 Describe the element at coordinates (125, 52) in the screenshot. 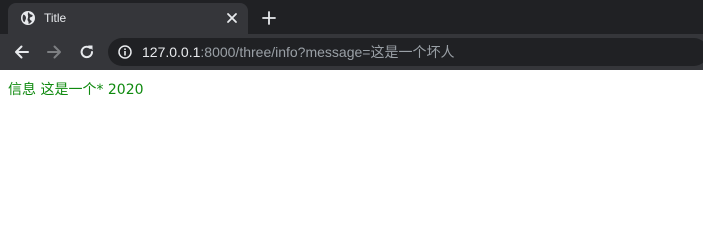

I see `info-icon` at that location.